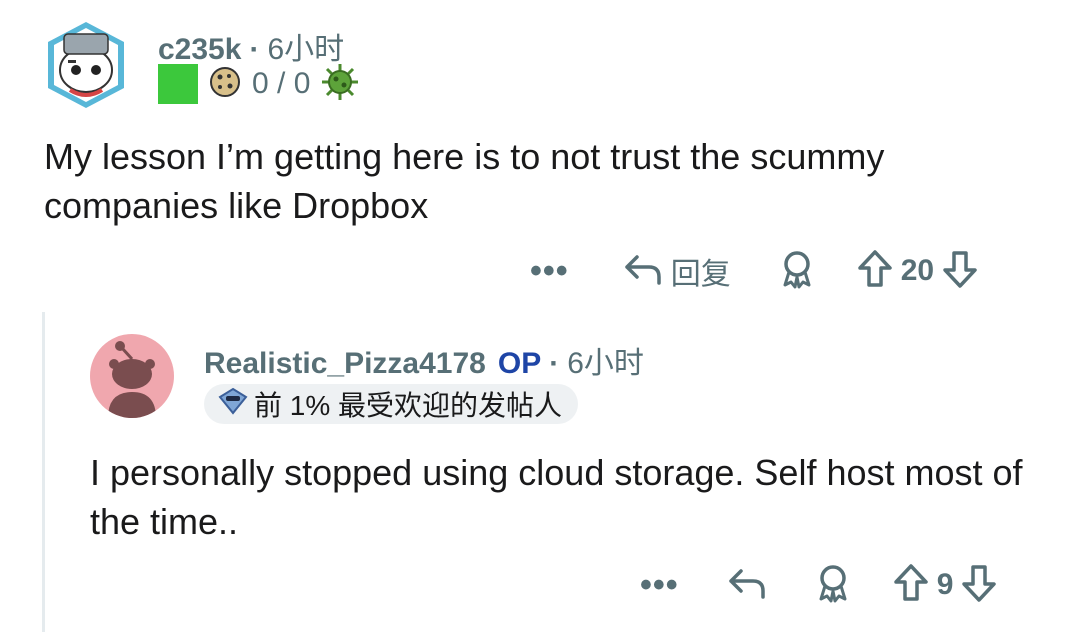  Describe the element at coordinates (605, 363) in the screenshot. I see `timestamp: 6小时` at that location.